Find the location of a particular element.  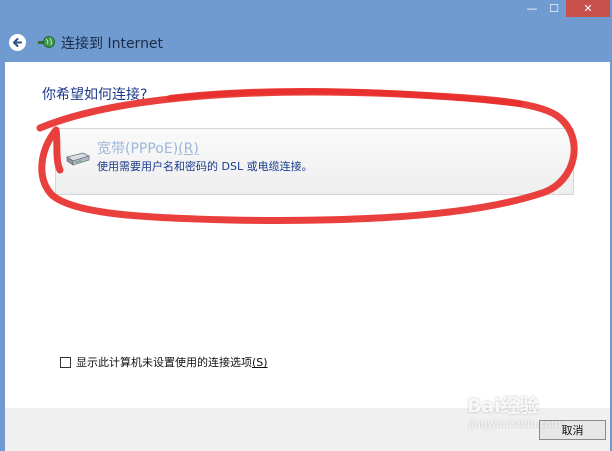

title-bar: — ☐ ✕ is located at coordinates (306, 10).